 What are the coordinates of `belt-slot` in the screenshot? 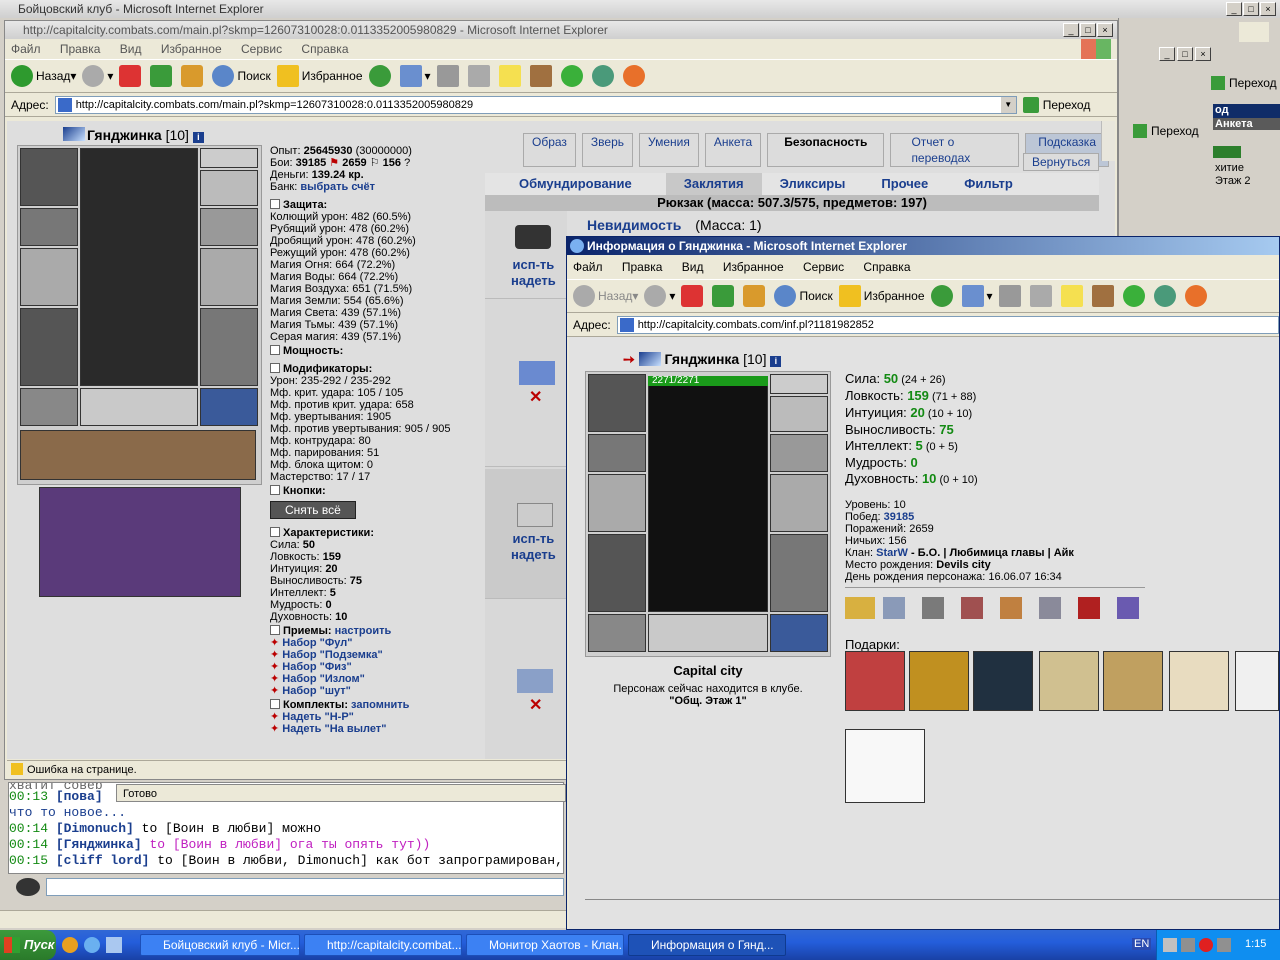 It's located at (49, 407).